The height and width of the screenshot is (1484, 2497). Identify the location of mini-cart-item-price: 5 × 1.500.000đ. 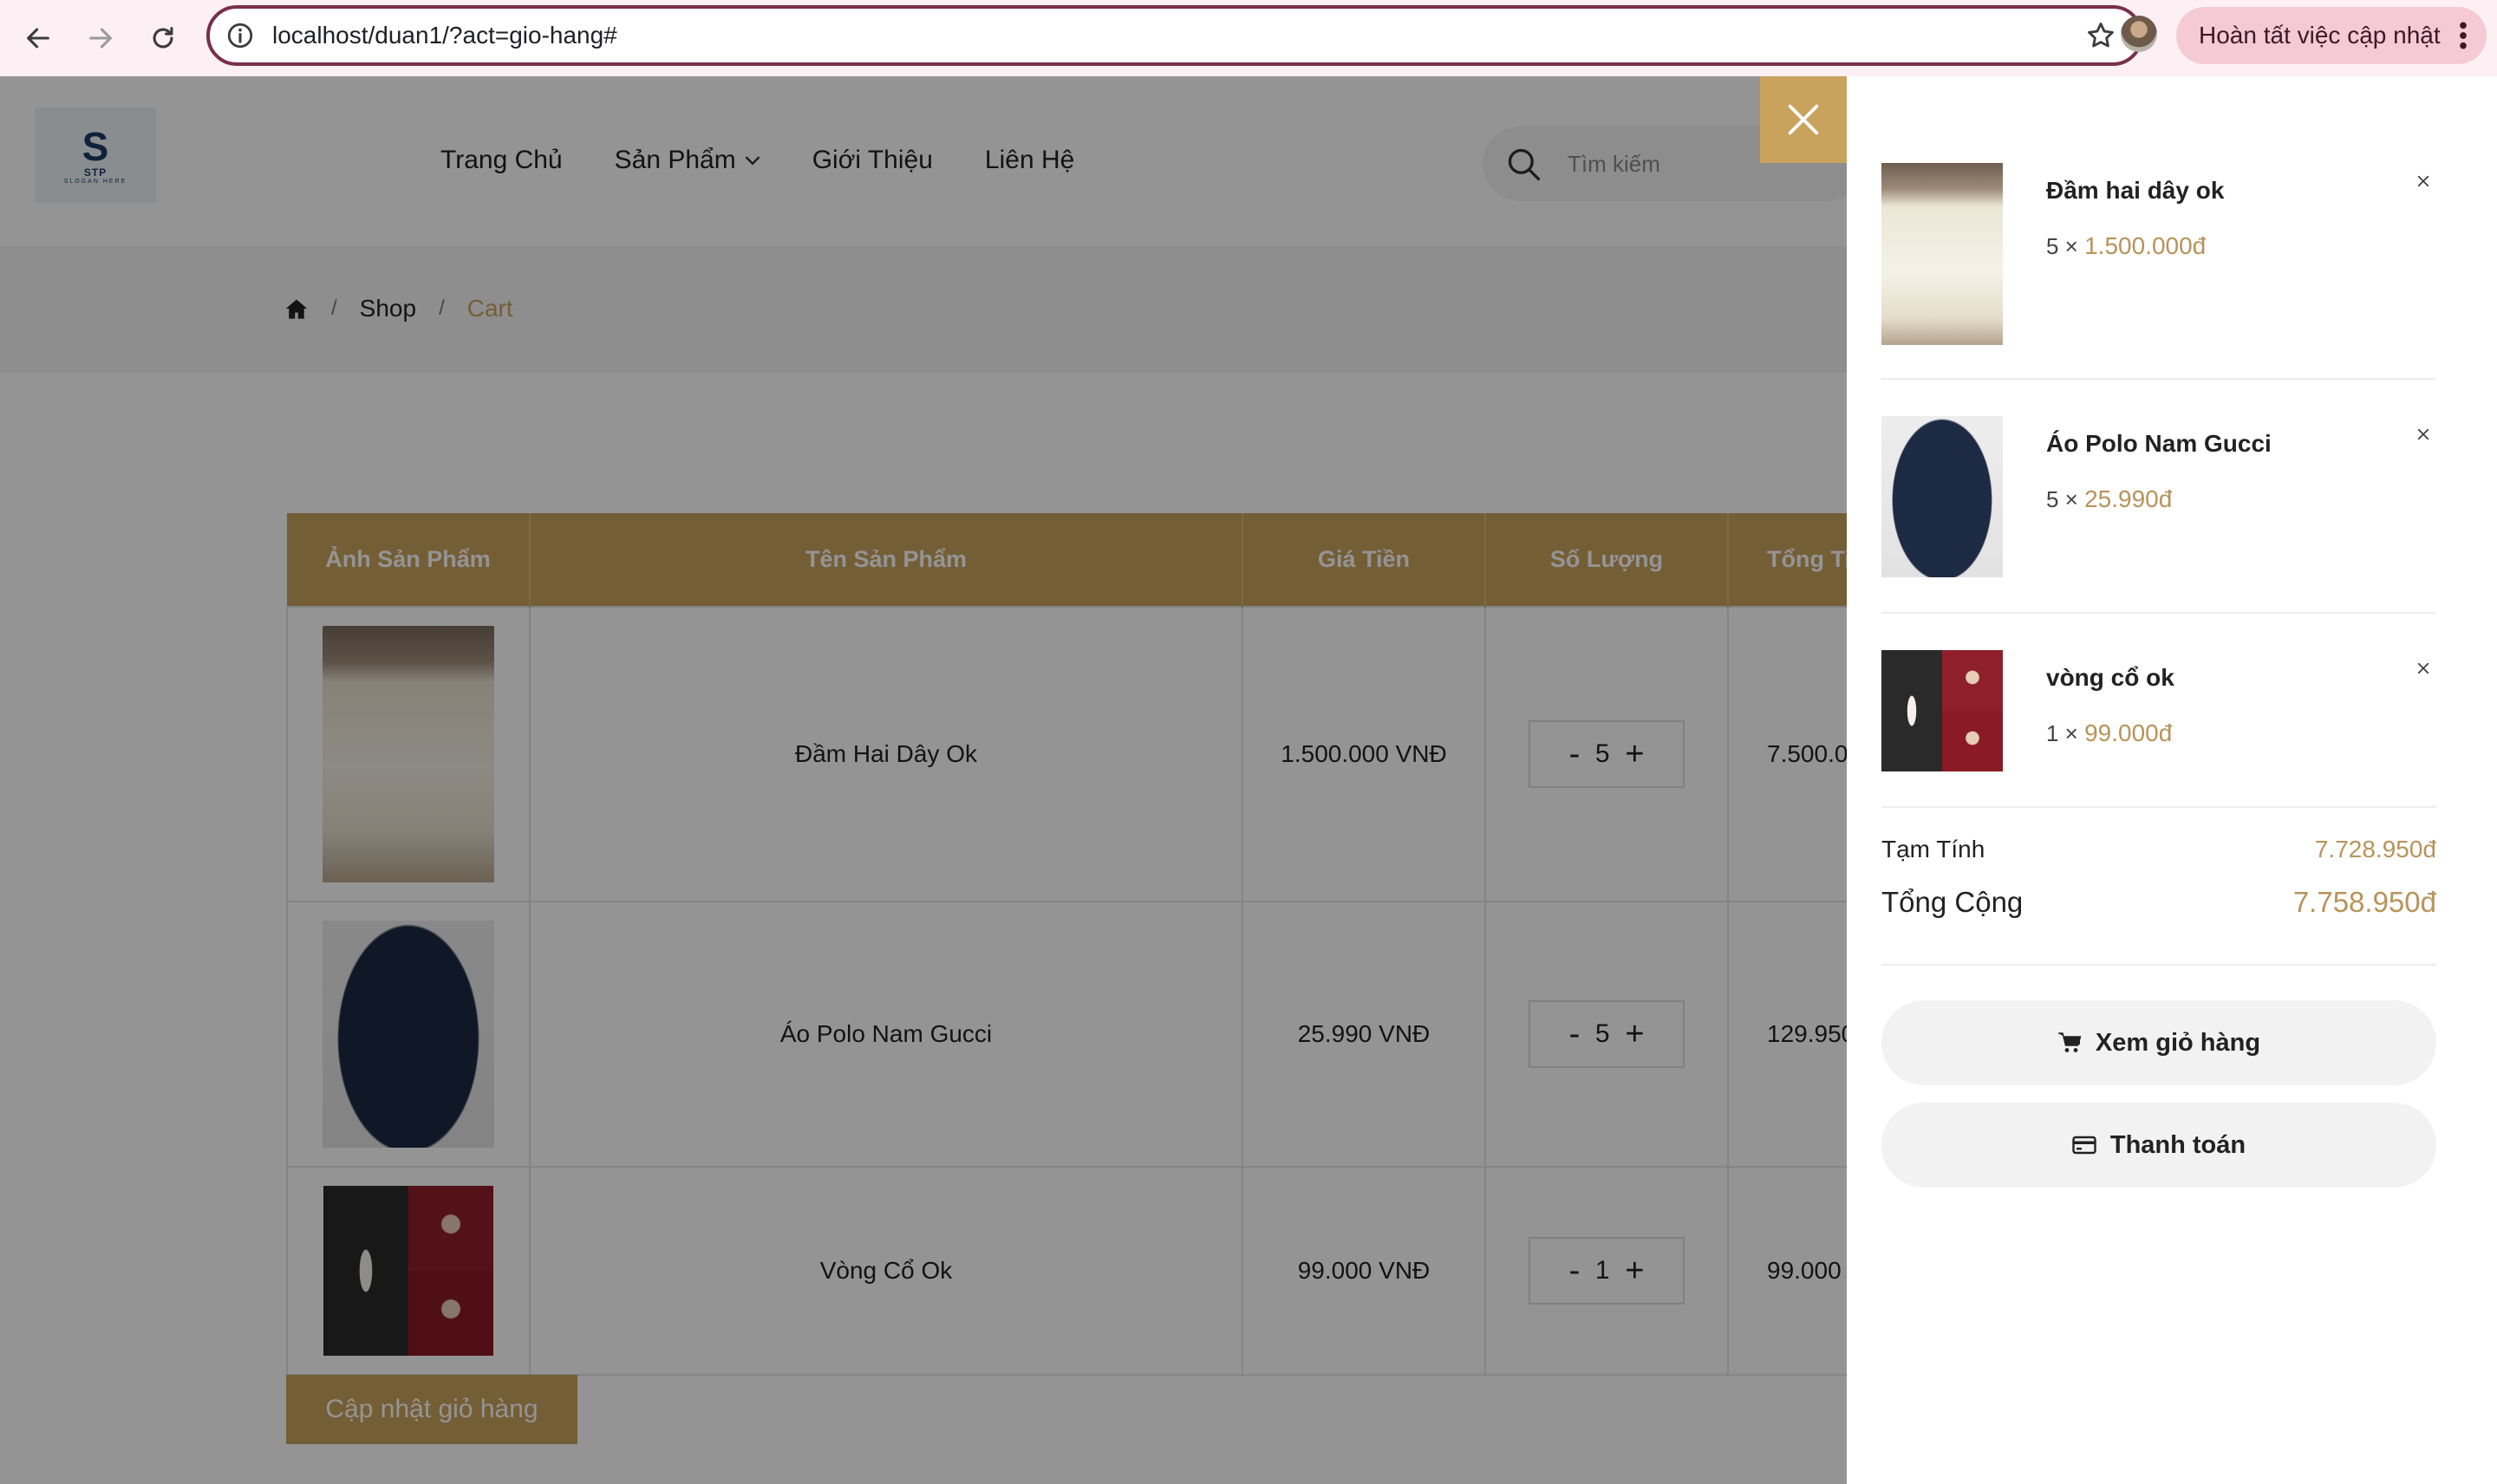
(2126, 246).